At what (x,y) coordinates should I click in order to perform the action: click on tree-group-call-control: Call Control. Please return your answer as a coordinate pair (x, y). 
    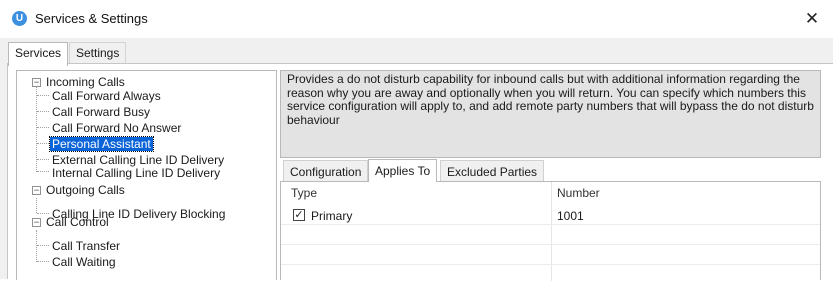
    Looking at the image, I should click on (77, 222).